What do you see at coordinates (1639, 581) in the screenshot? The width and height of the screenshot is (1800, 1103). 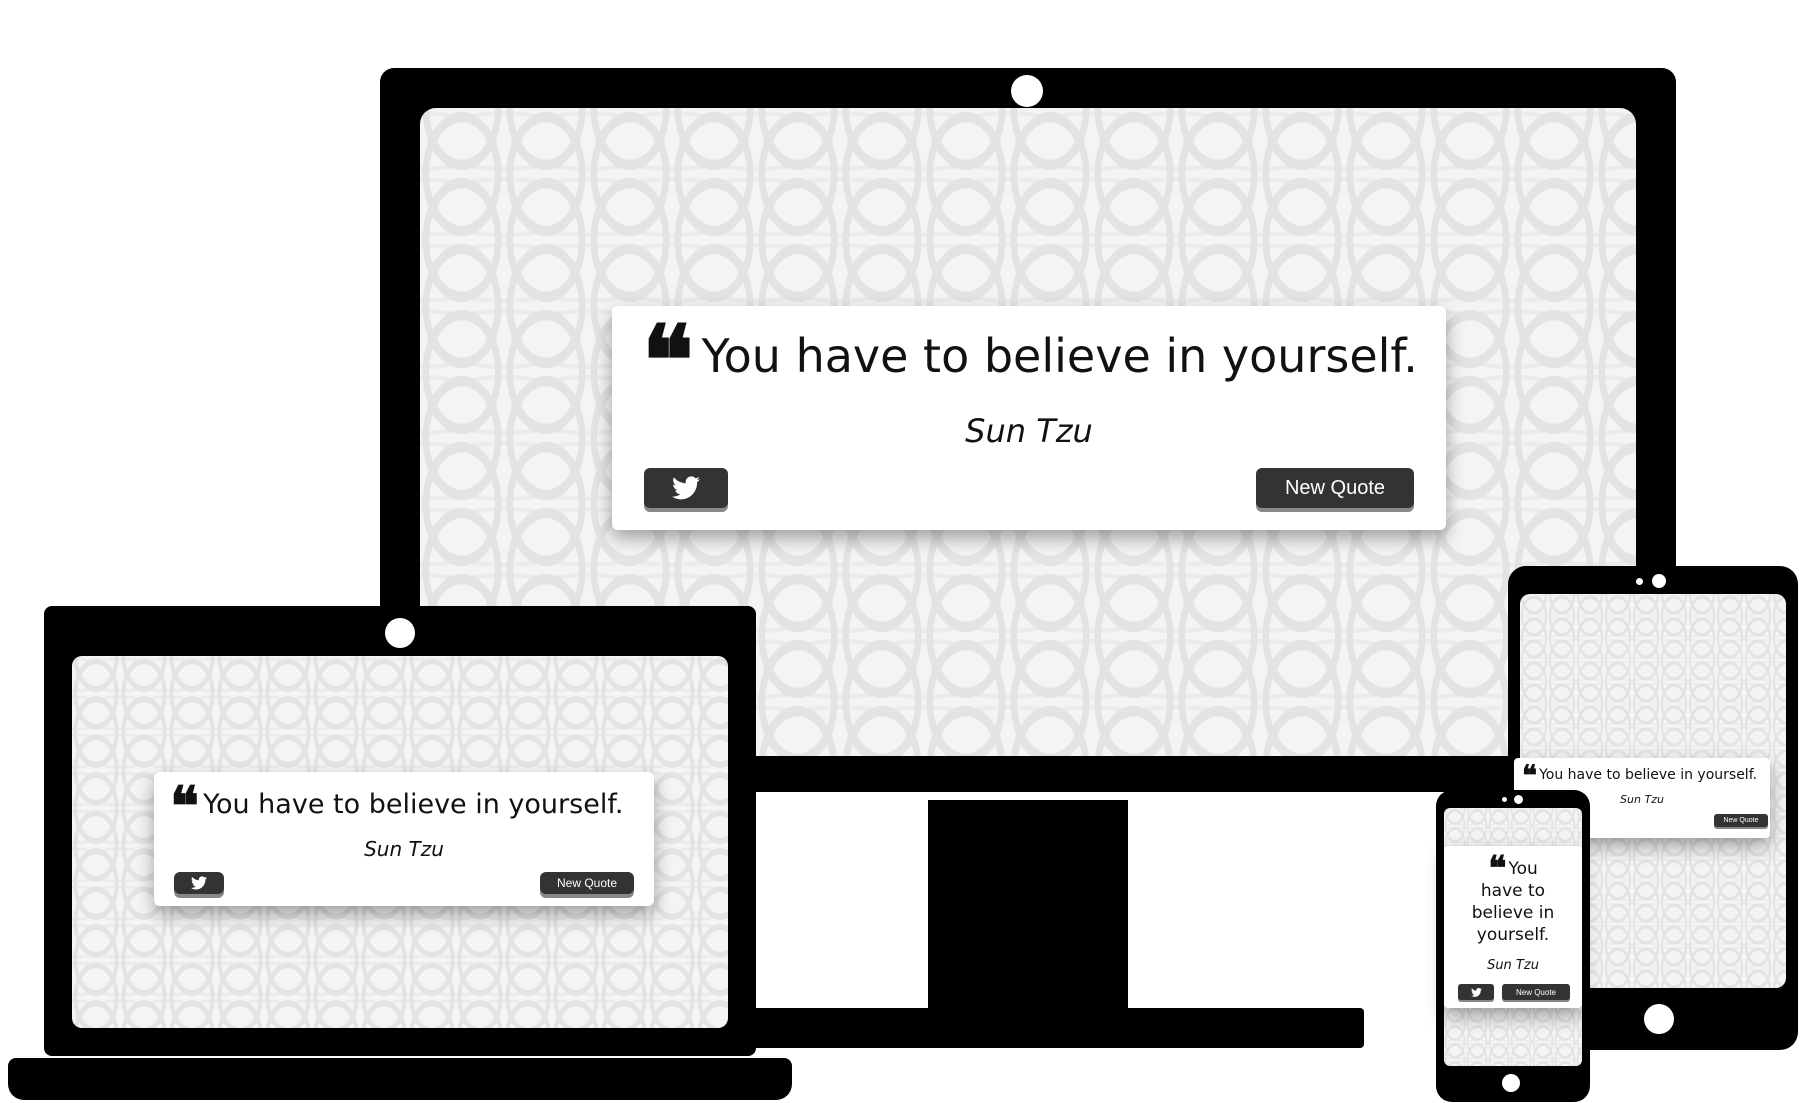 I see `tablet-sensor` at bounding box center [1639, 581].